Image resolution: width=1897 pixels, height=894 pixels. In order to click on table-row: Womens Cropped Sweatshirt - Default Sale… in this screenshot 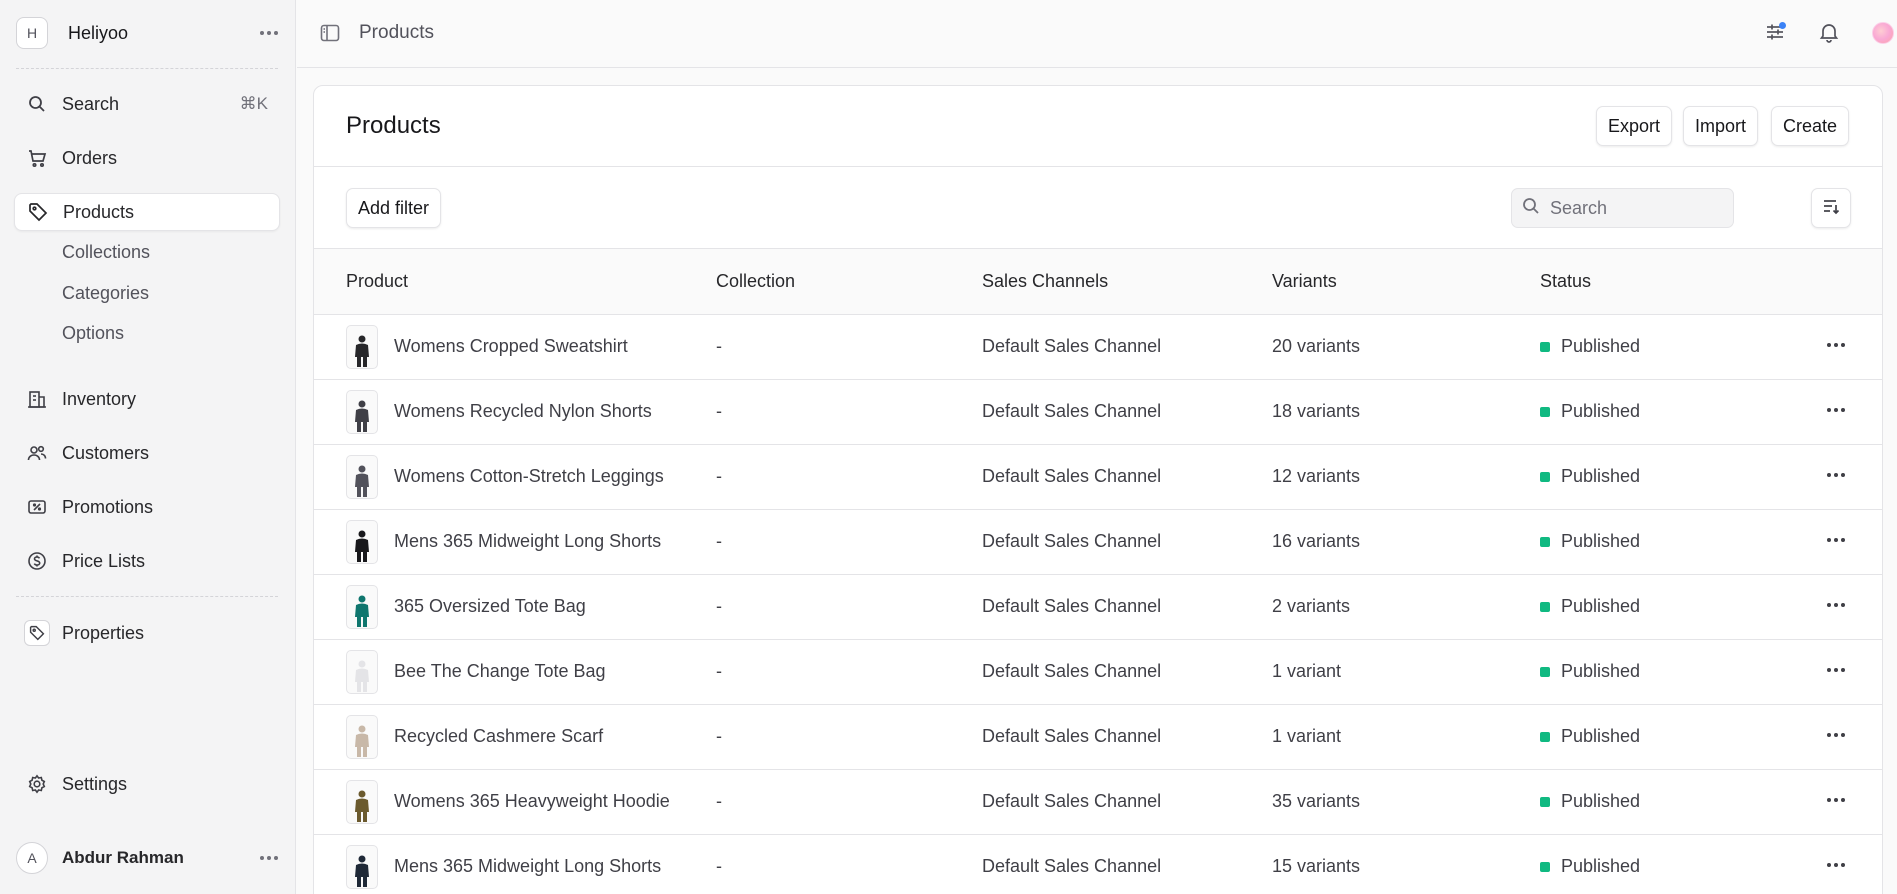, I will do `click(1098, 347)`.